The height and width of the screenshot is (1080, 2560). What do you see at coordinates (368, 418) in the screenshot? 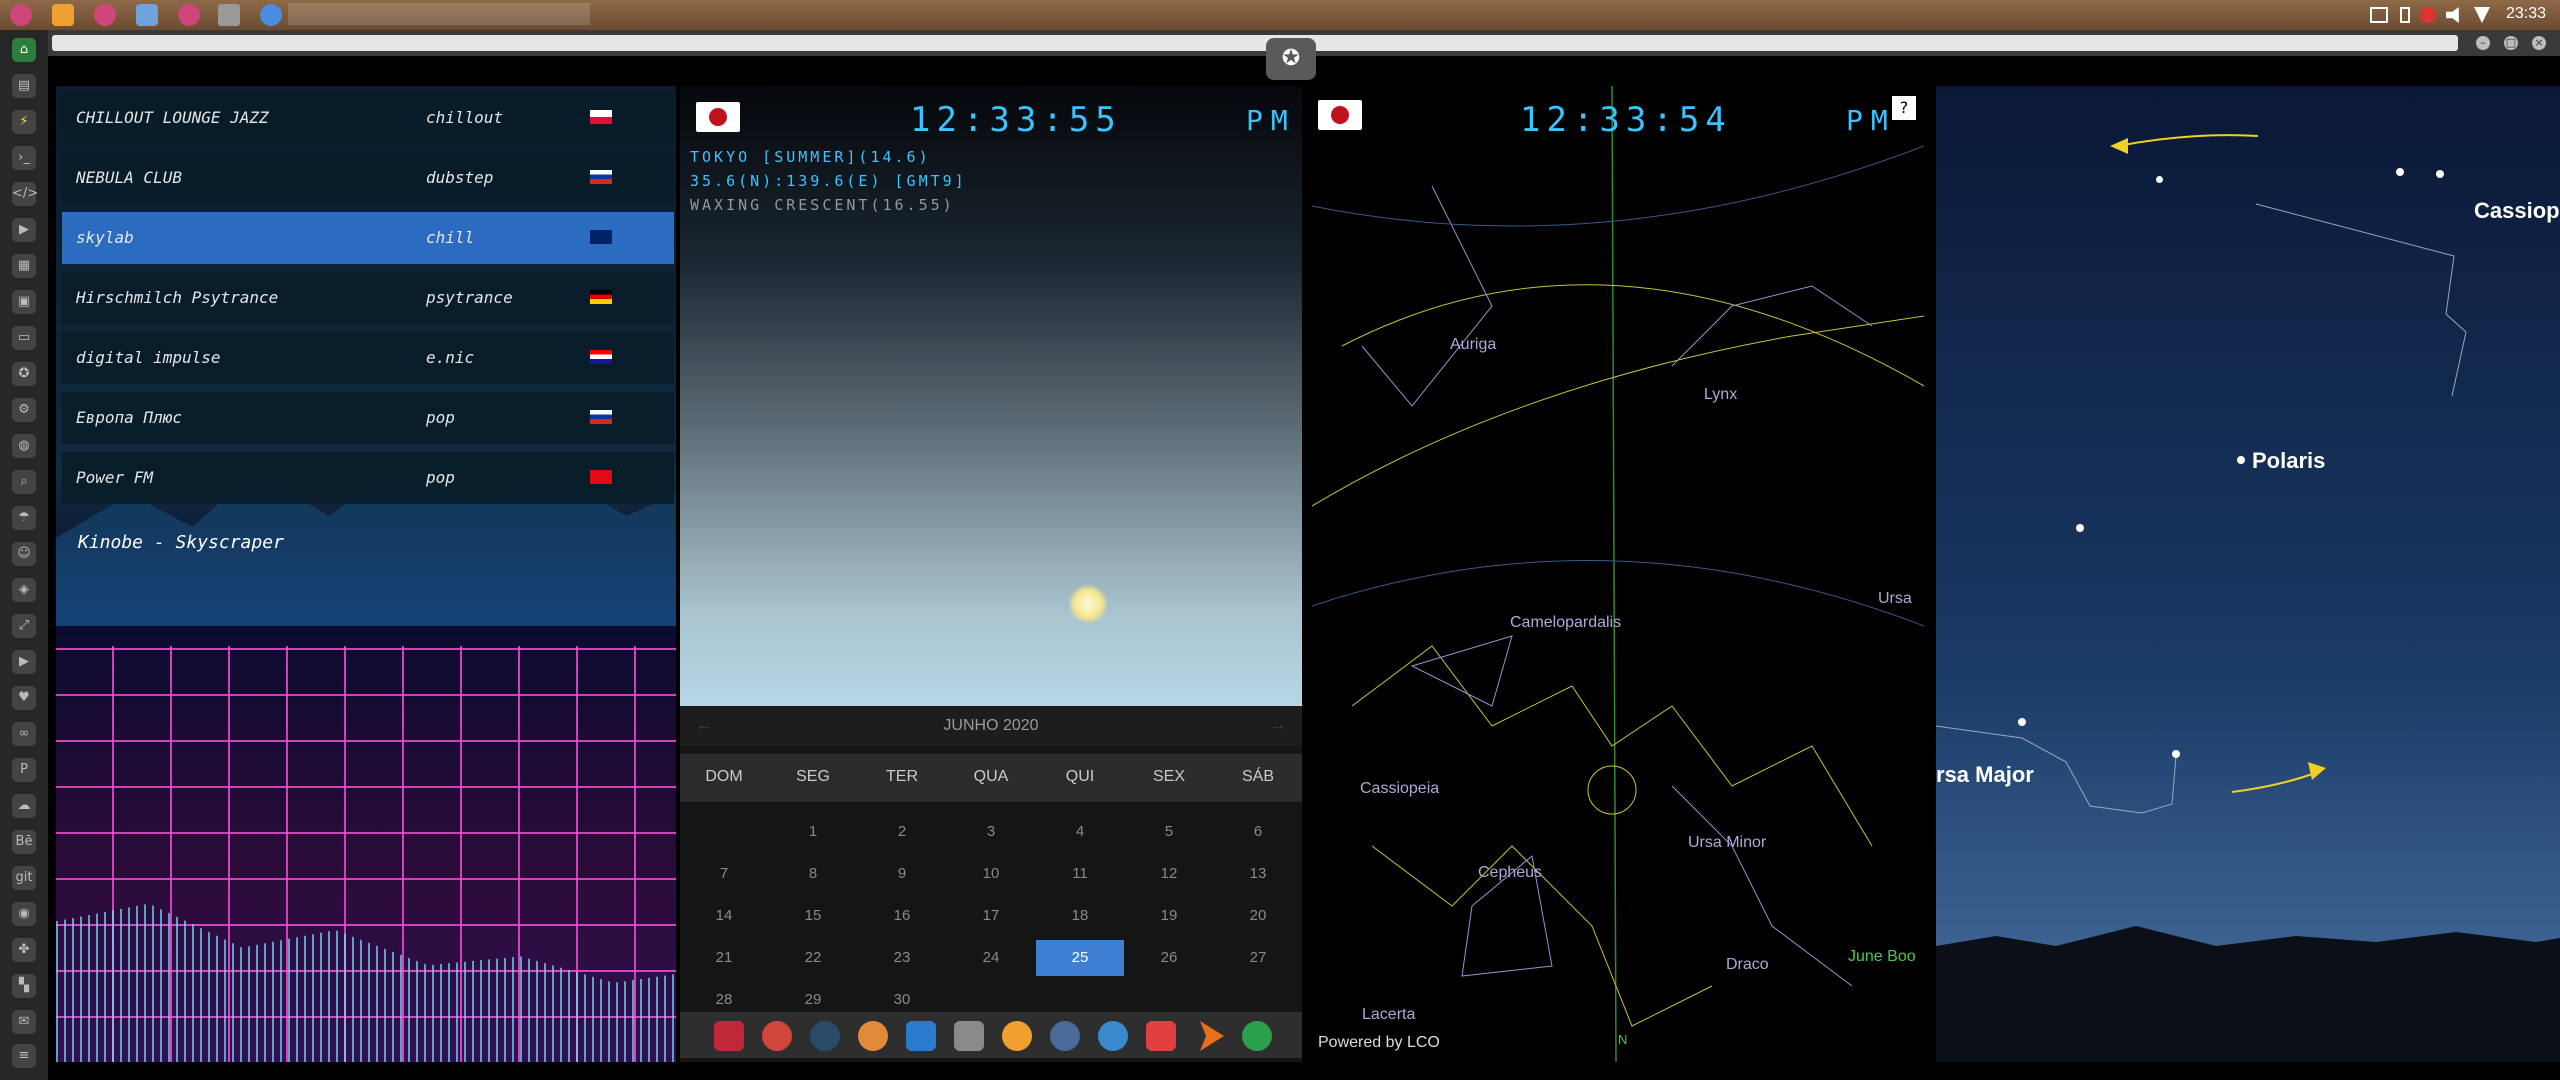
I see `station-row: Европа Плюс pop` at bounding box center [368, 418].